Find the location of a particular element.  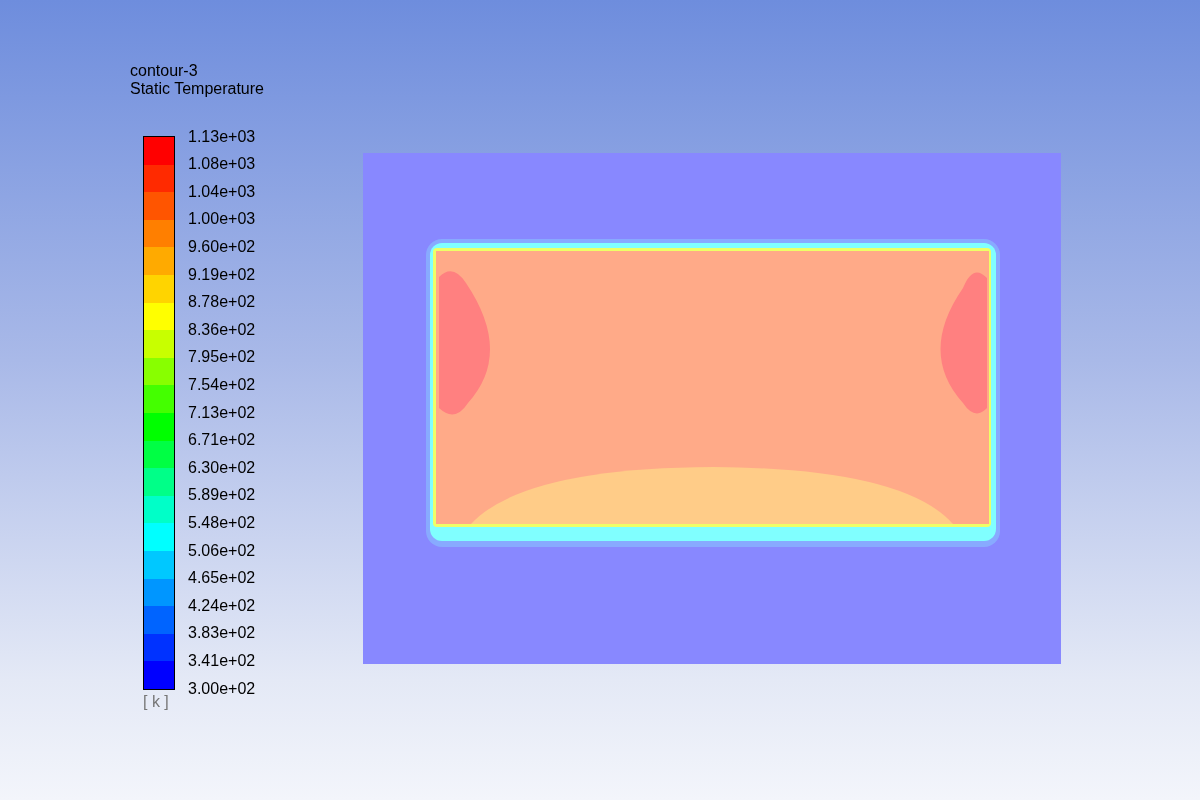

legend-label: 5.48e+02 is located at coordinates (222, 522).